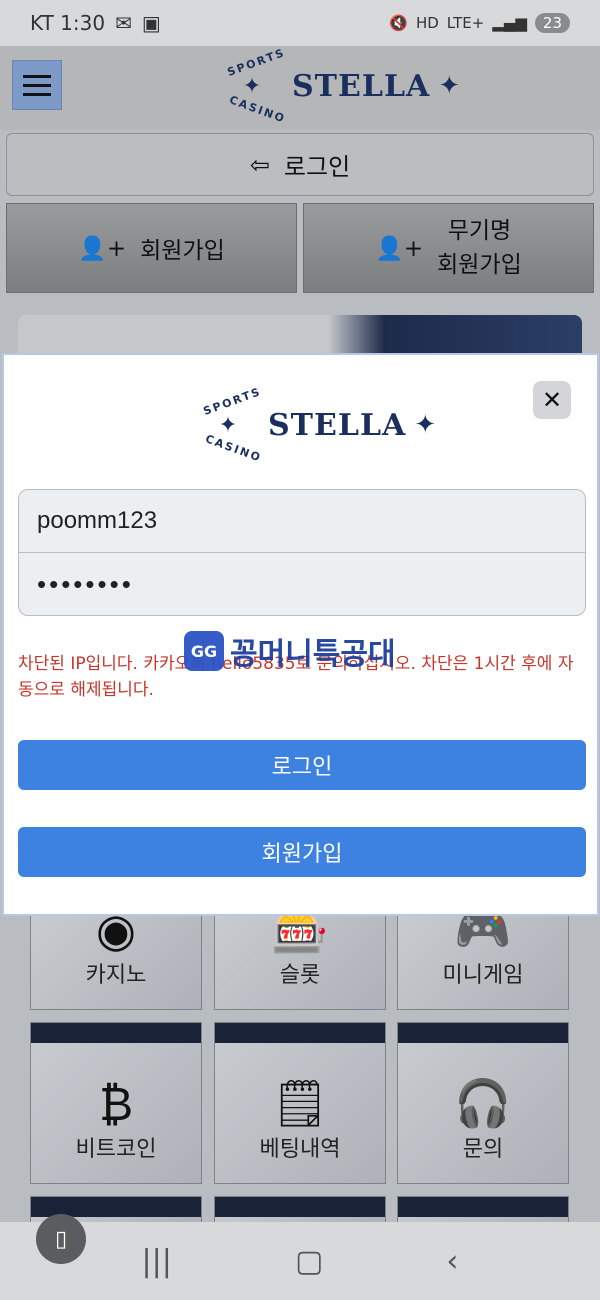 This screenshot has height=1300, width=600. I want to click on site-logo: SPORTS ✦ CASINO STELLA ✦, so click(340, 86).